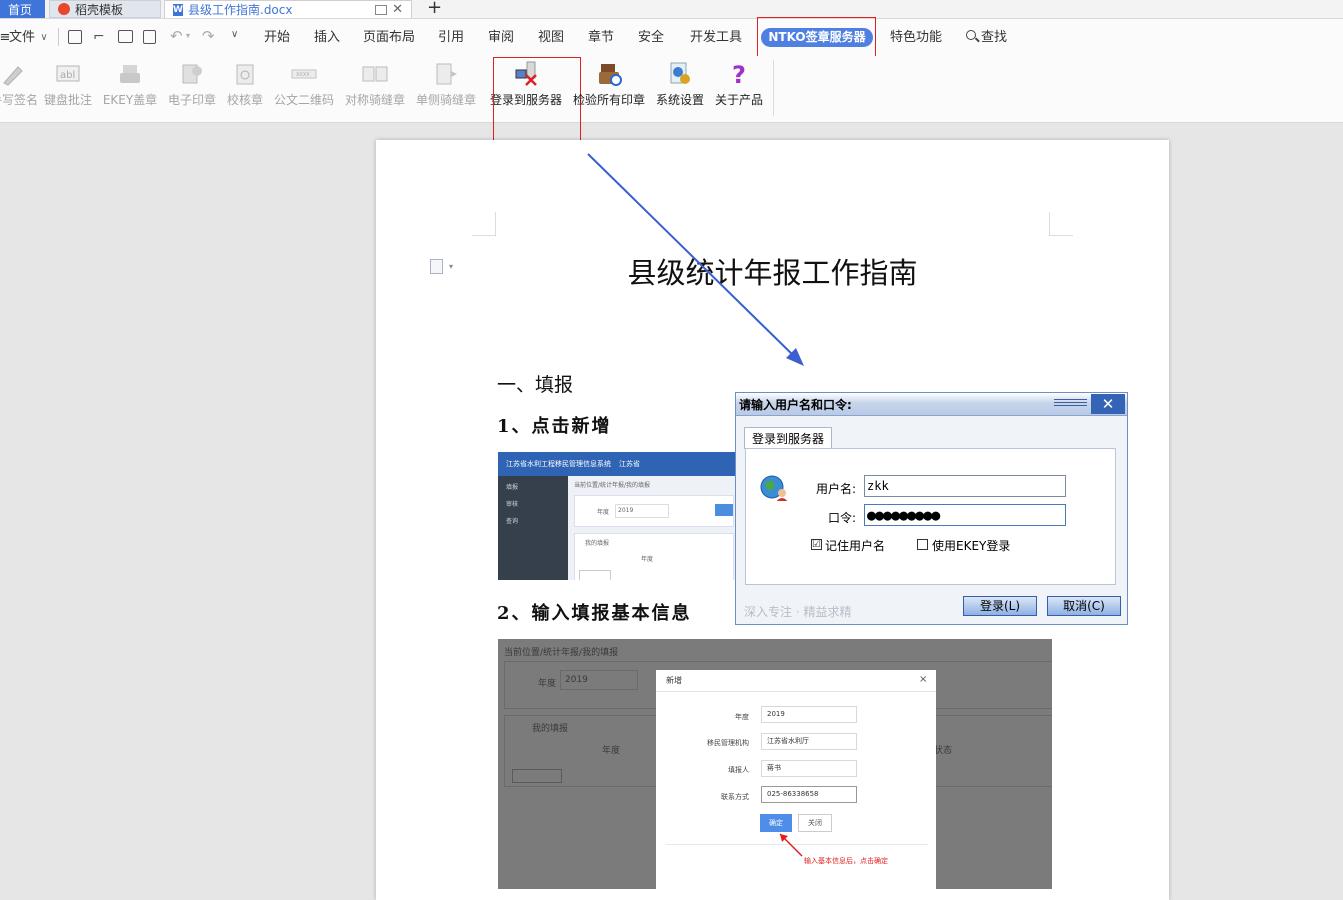  Describe the element at coordinates (791, 845) in the screenshot. I see `red-pointer-arrow-icon` at that location.